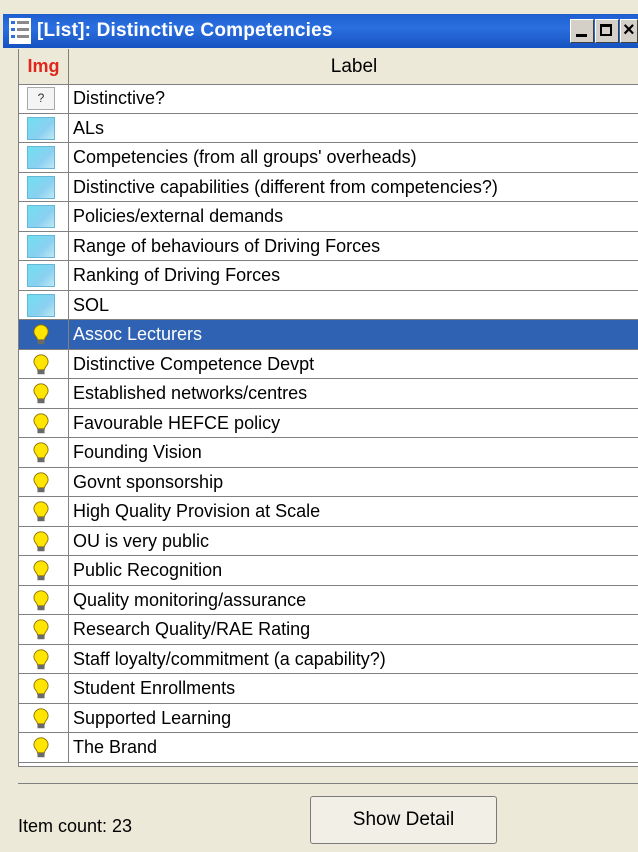 This screenshot has height=852, width=638. I want to click on item-count-label: Item count: 23, so click(75, 826).